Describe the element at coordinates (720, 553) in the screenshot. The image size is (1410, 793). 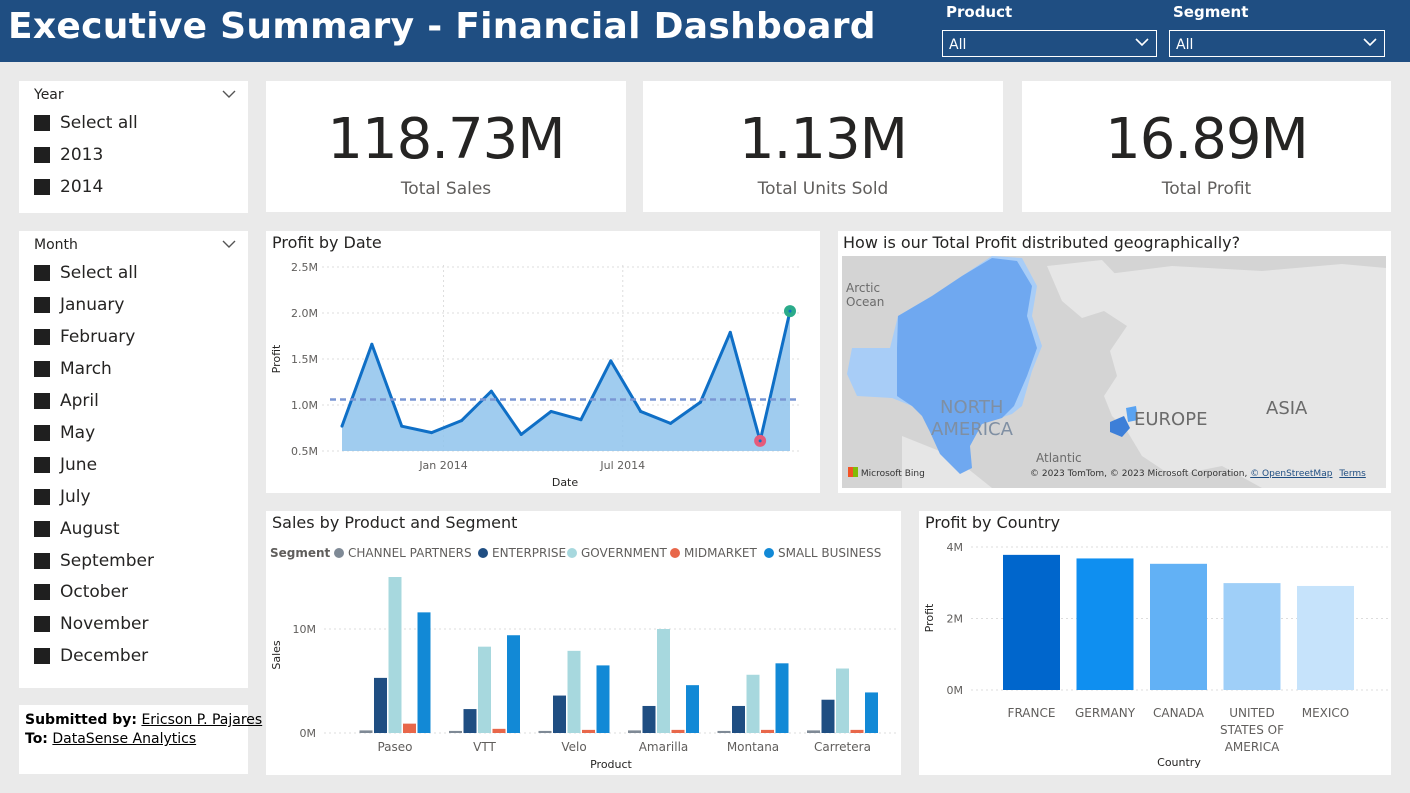
I see `legend-item: MIDMARKET` at that location.